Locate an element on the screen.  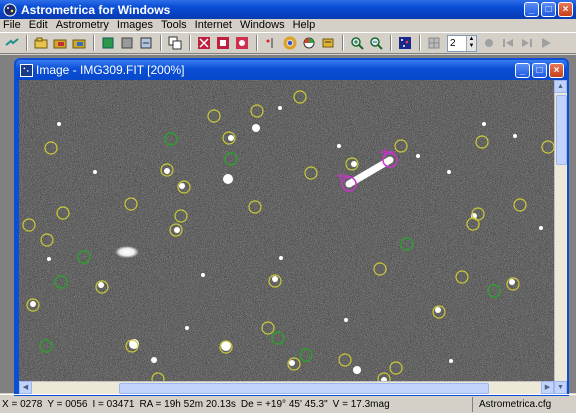
maximize-button: □ is located at coordinates (548, 9).